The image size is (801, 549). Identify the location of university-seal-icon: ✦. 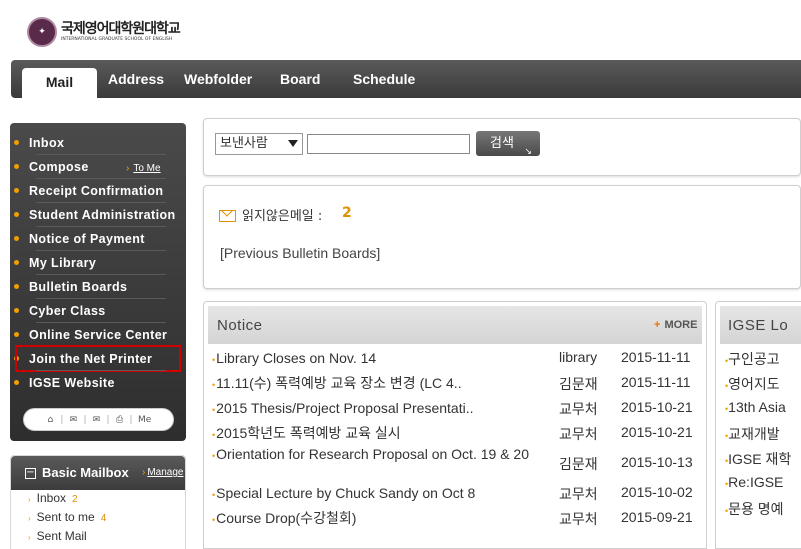
(42, 32).